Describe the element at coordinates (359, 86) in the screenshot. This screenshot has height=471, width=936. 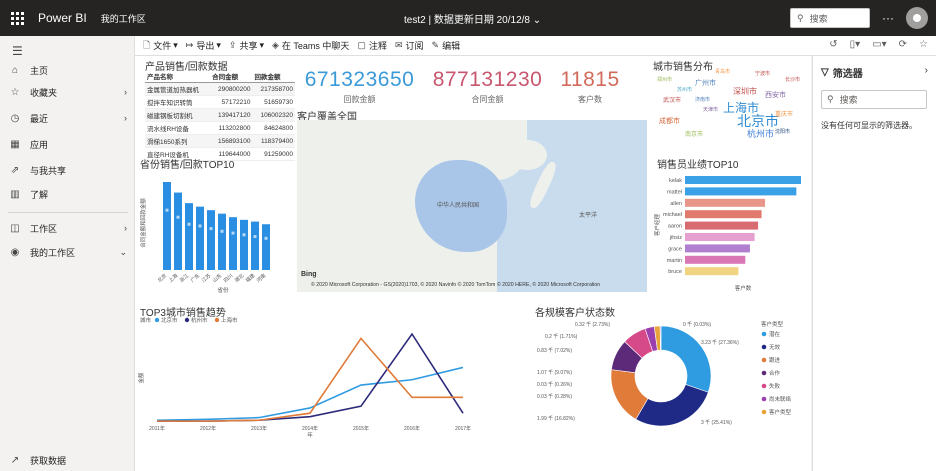
I see `kpi-card: 671323650 回款金额` at that location.